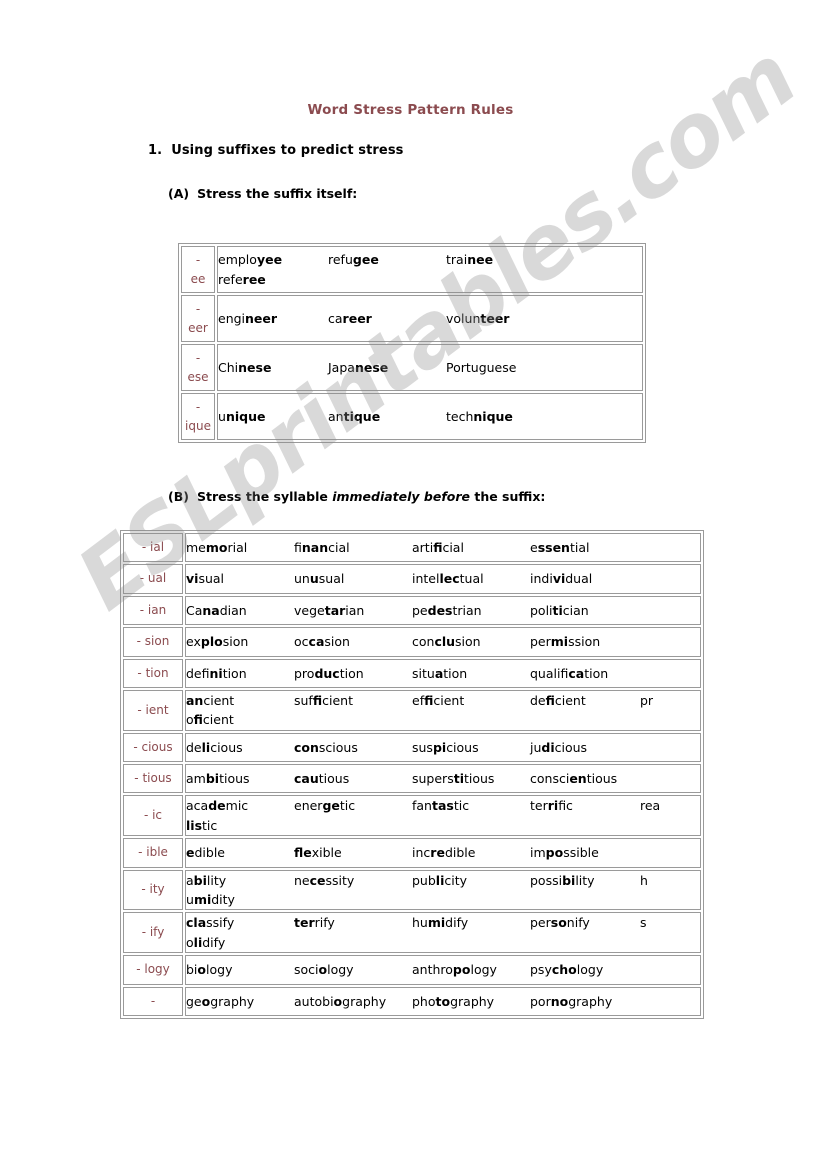  I want to click on example-words-cell: classify terrify humidify personify s olidify, so click(443, 933).